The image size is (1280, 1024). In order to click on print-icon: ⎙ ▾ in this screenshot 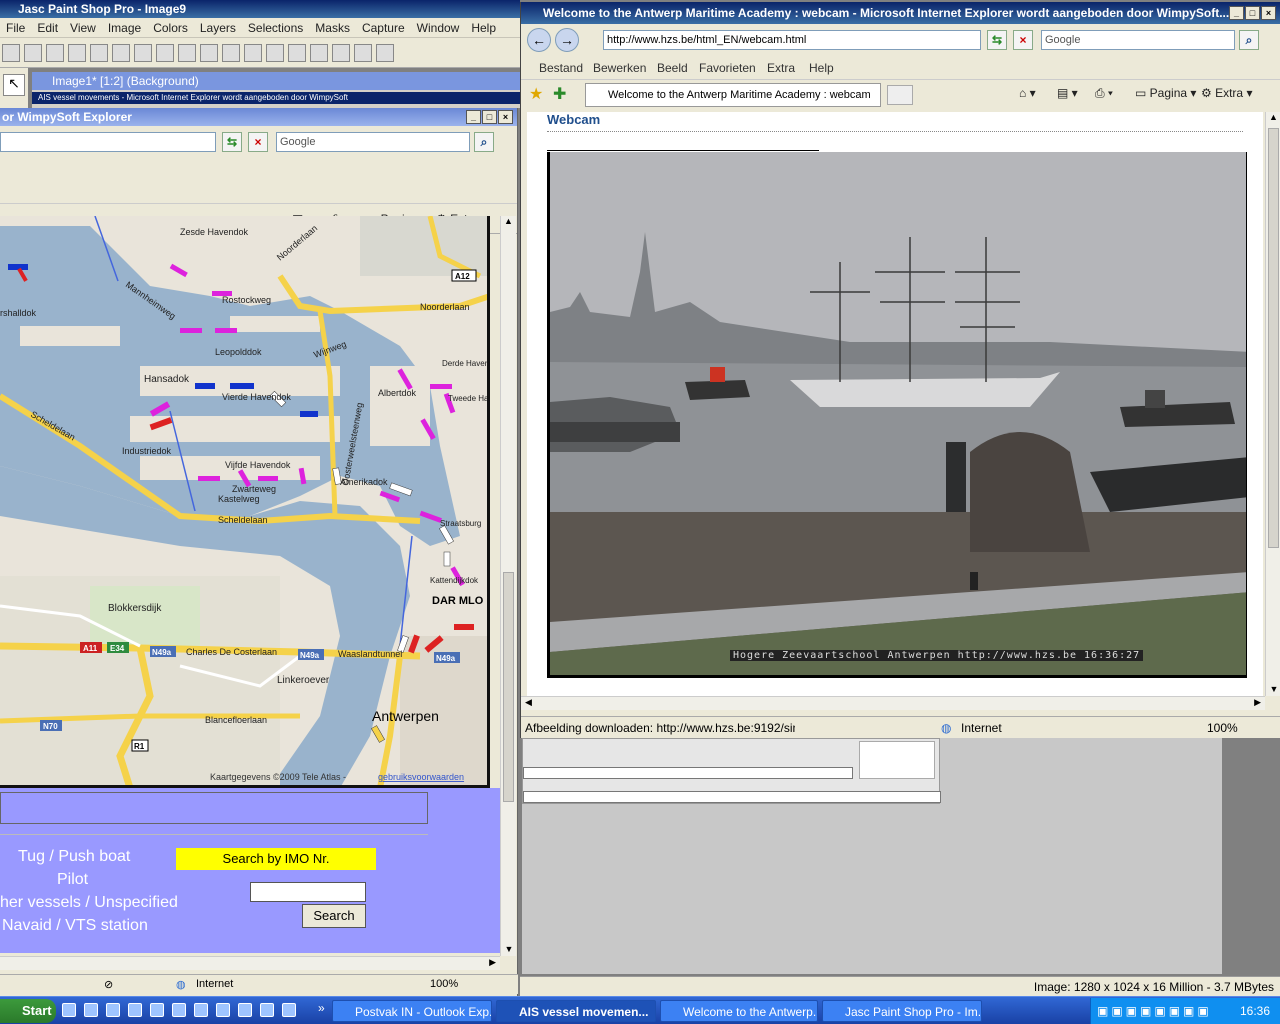, I will do `click(1104, 93)`.